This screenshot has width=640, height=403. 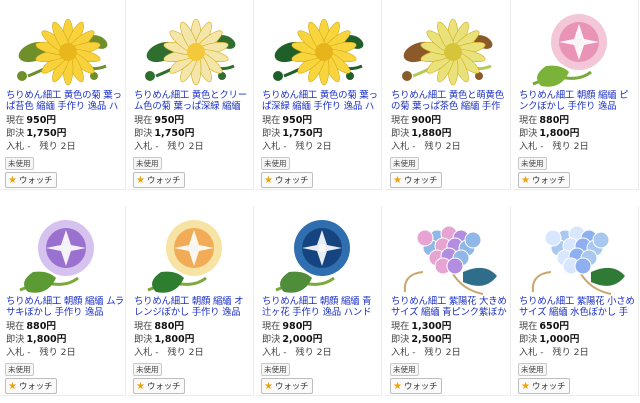 I want to click on current-price: 950円, so click(x=297, y=120).